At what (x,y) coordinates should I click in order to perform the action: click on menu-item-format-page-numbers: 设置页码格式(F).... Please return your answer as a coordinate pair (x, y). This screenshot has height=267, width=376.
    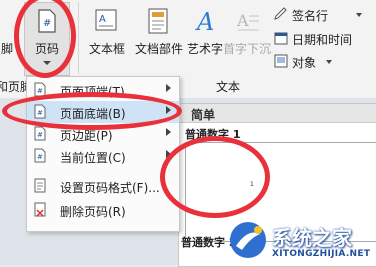
    Looking at the image, I should click on (103, 186).